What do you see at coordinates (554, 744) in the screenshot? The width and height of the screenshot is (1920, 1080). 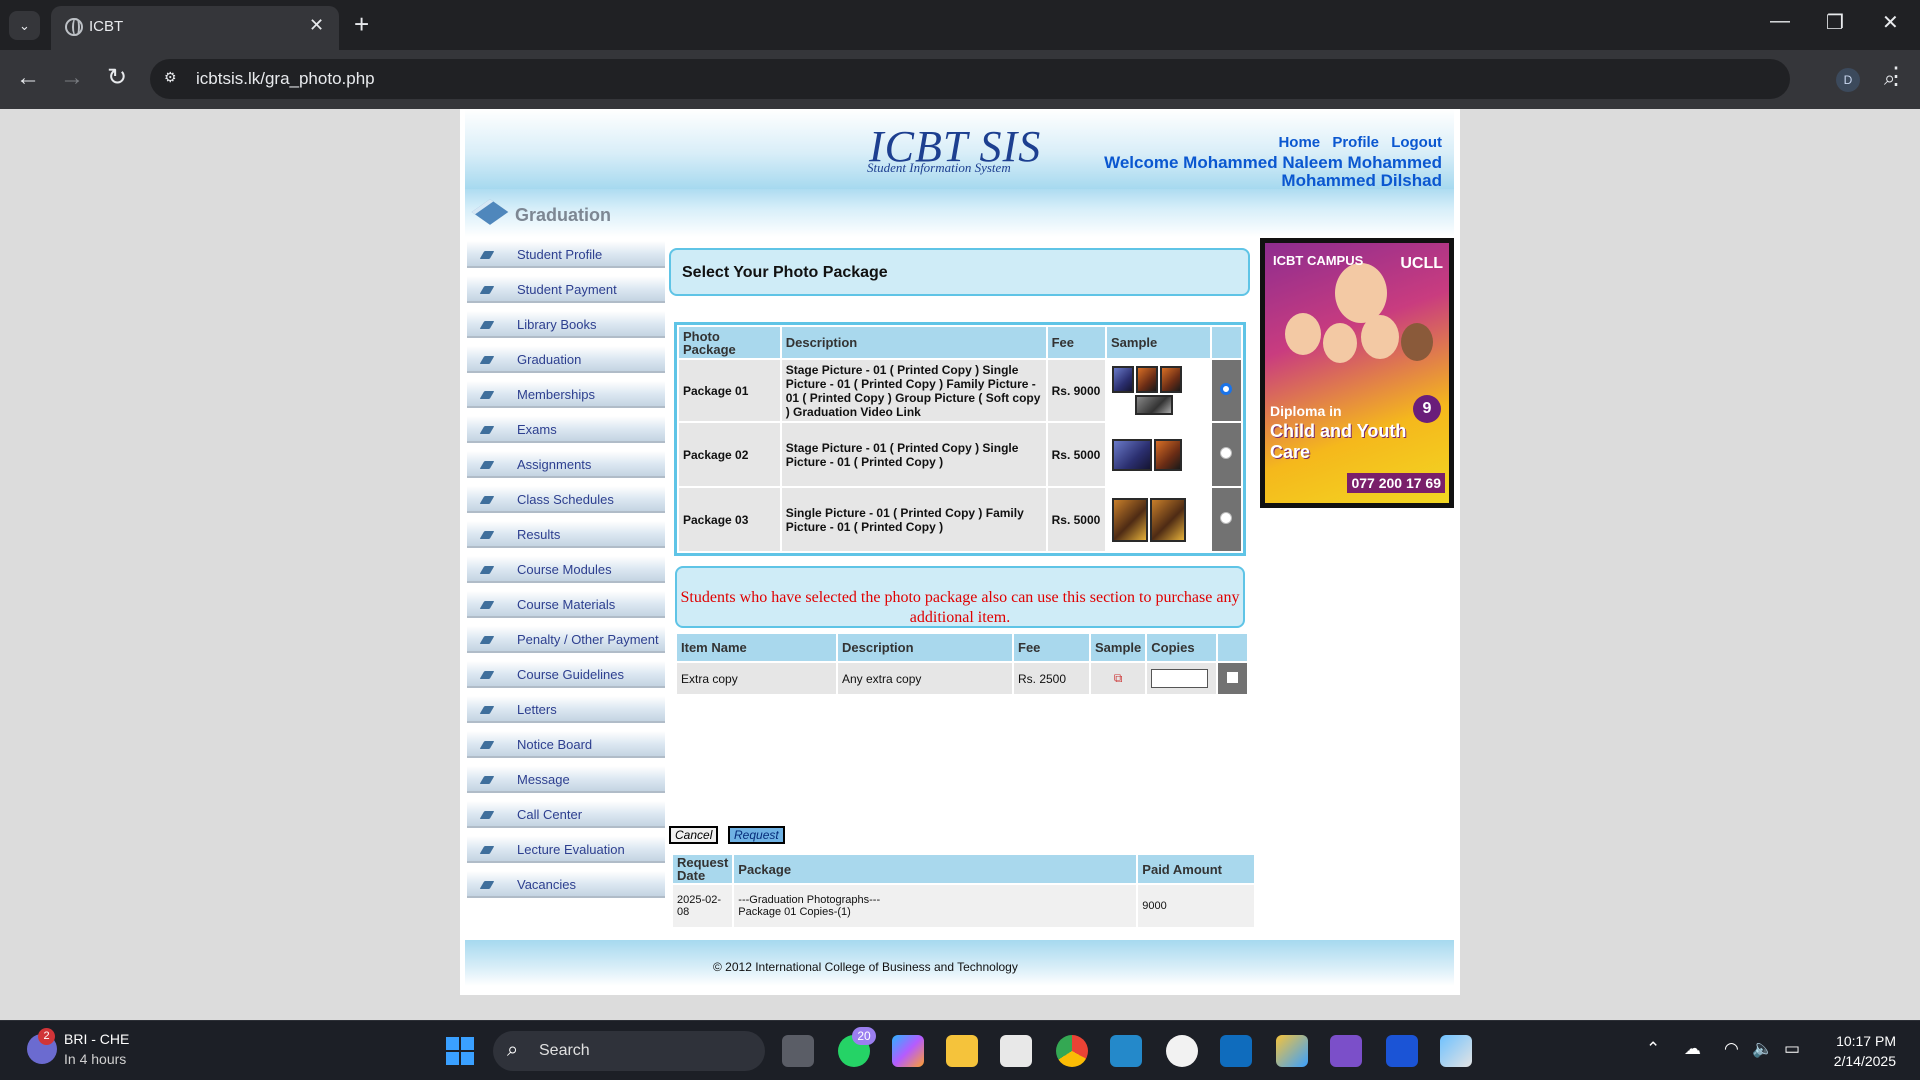 I see `sidebar-item-label: Notice Board` at bounding box center [554, 744].